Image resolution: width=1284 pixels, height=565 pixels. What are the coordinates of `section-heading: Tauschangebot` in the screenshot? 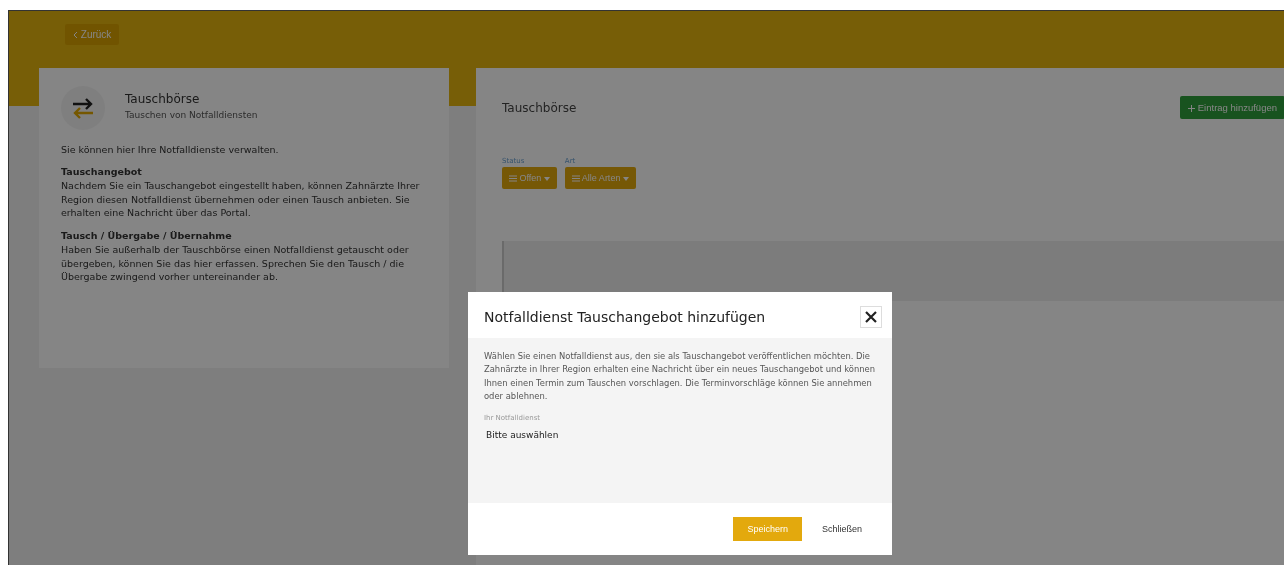 It's located at (102, 172).